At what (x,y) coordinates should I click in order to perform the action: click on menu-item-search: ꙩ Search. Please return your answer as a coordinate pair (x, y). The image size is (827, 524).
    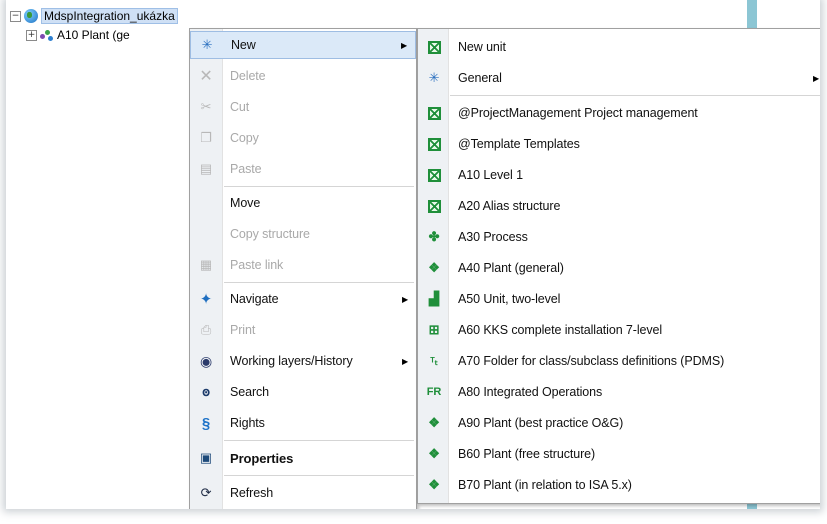
    Looking at the image, I should click on (303, 392).